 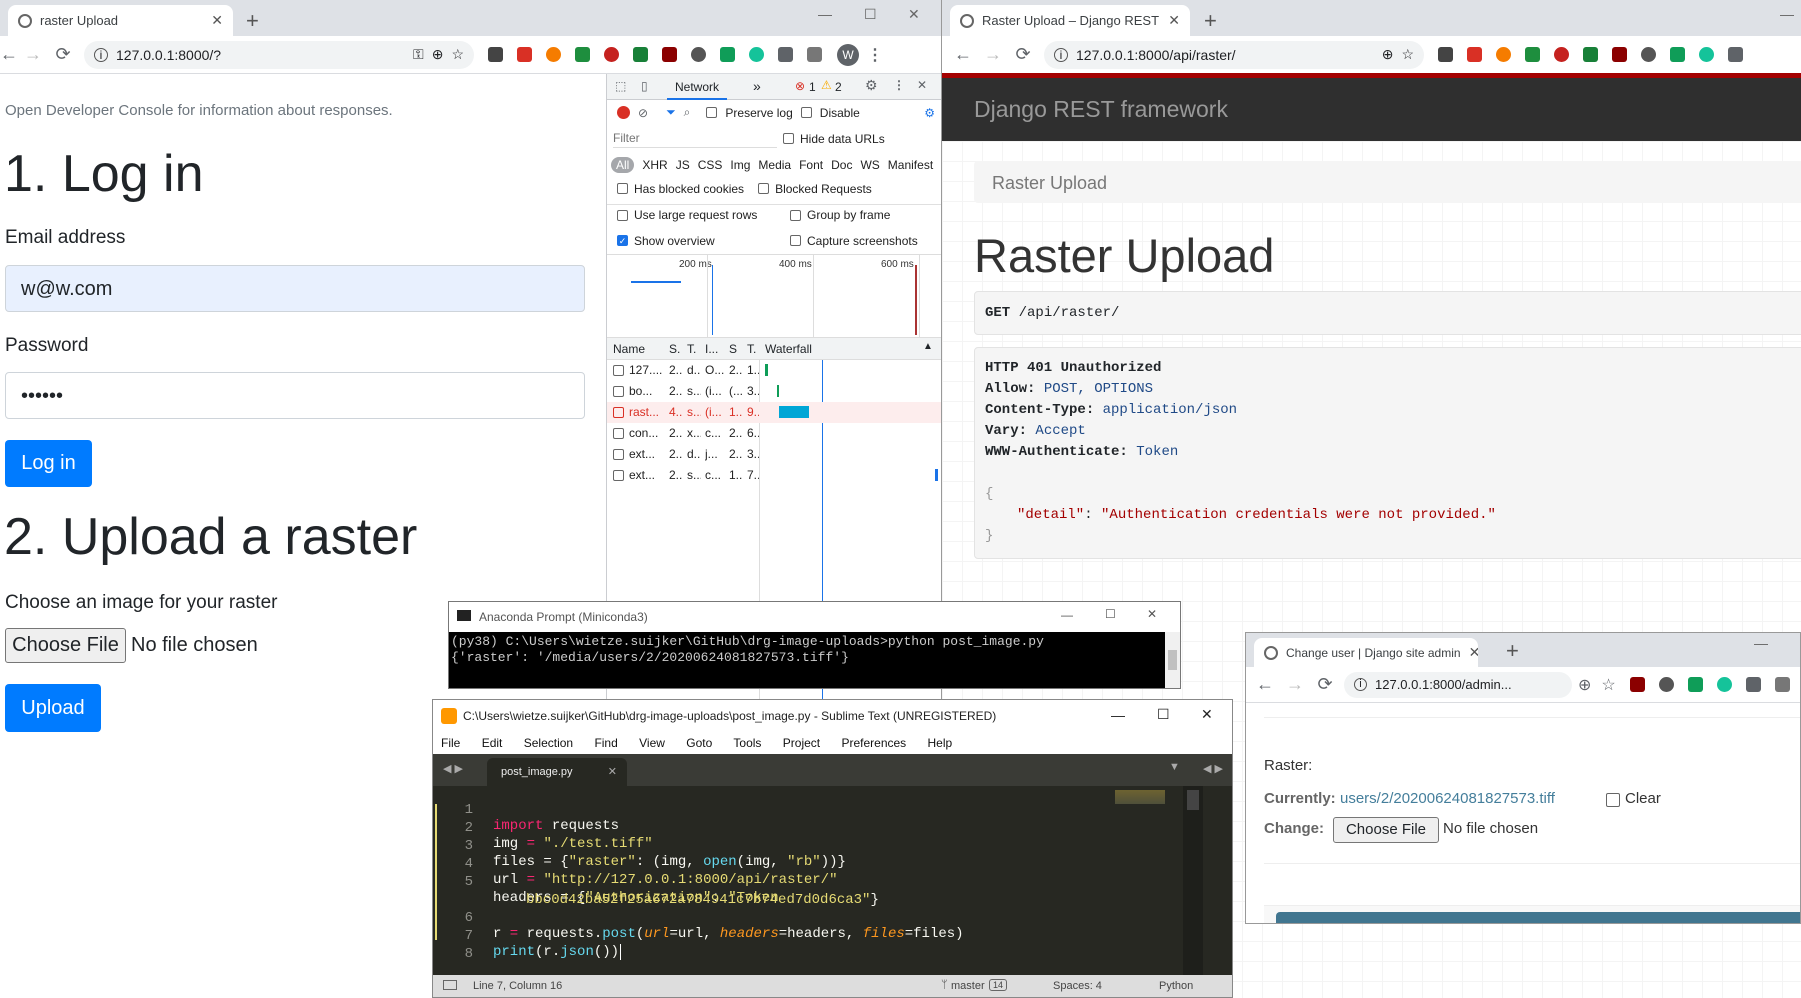 What do you see at coordinates (53, 708) in the screenshot?
I see `upload-button: Upload` at bounding box center [53, 708].